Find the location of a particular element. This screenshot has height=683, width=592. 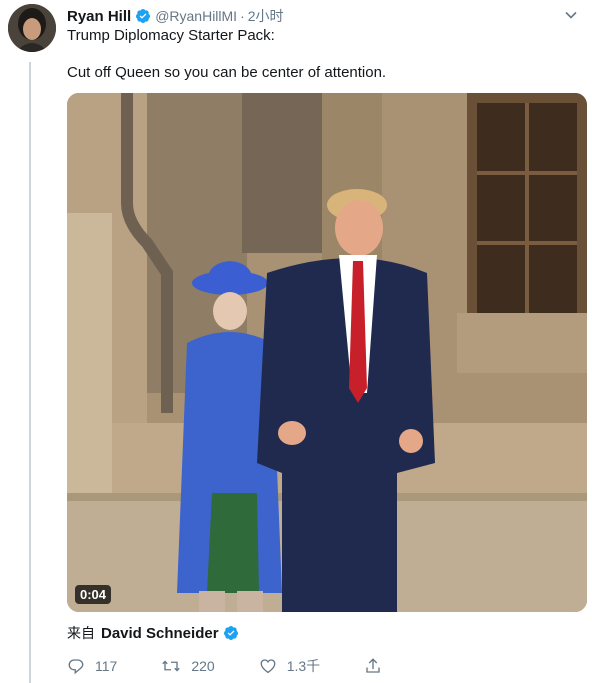

like-icon is located at coordinates (268, 666).